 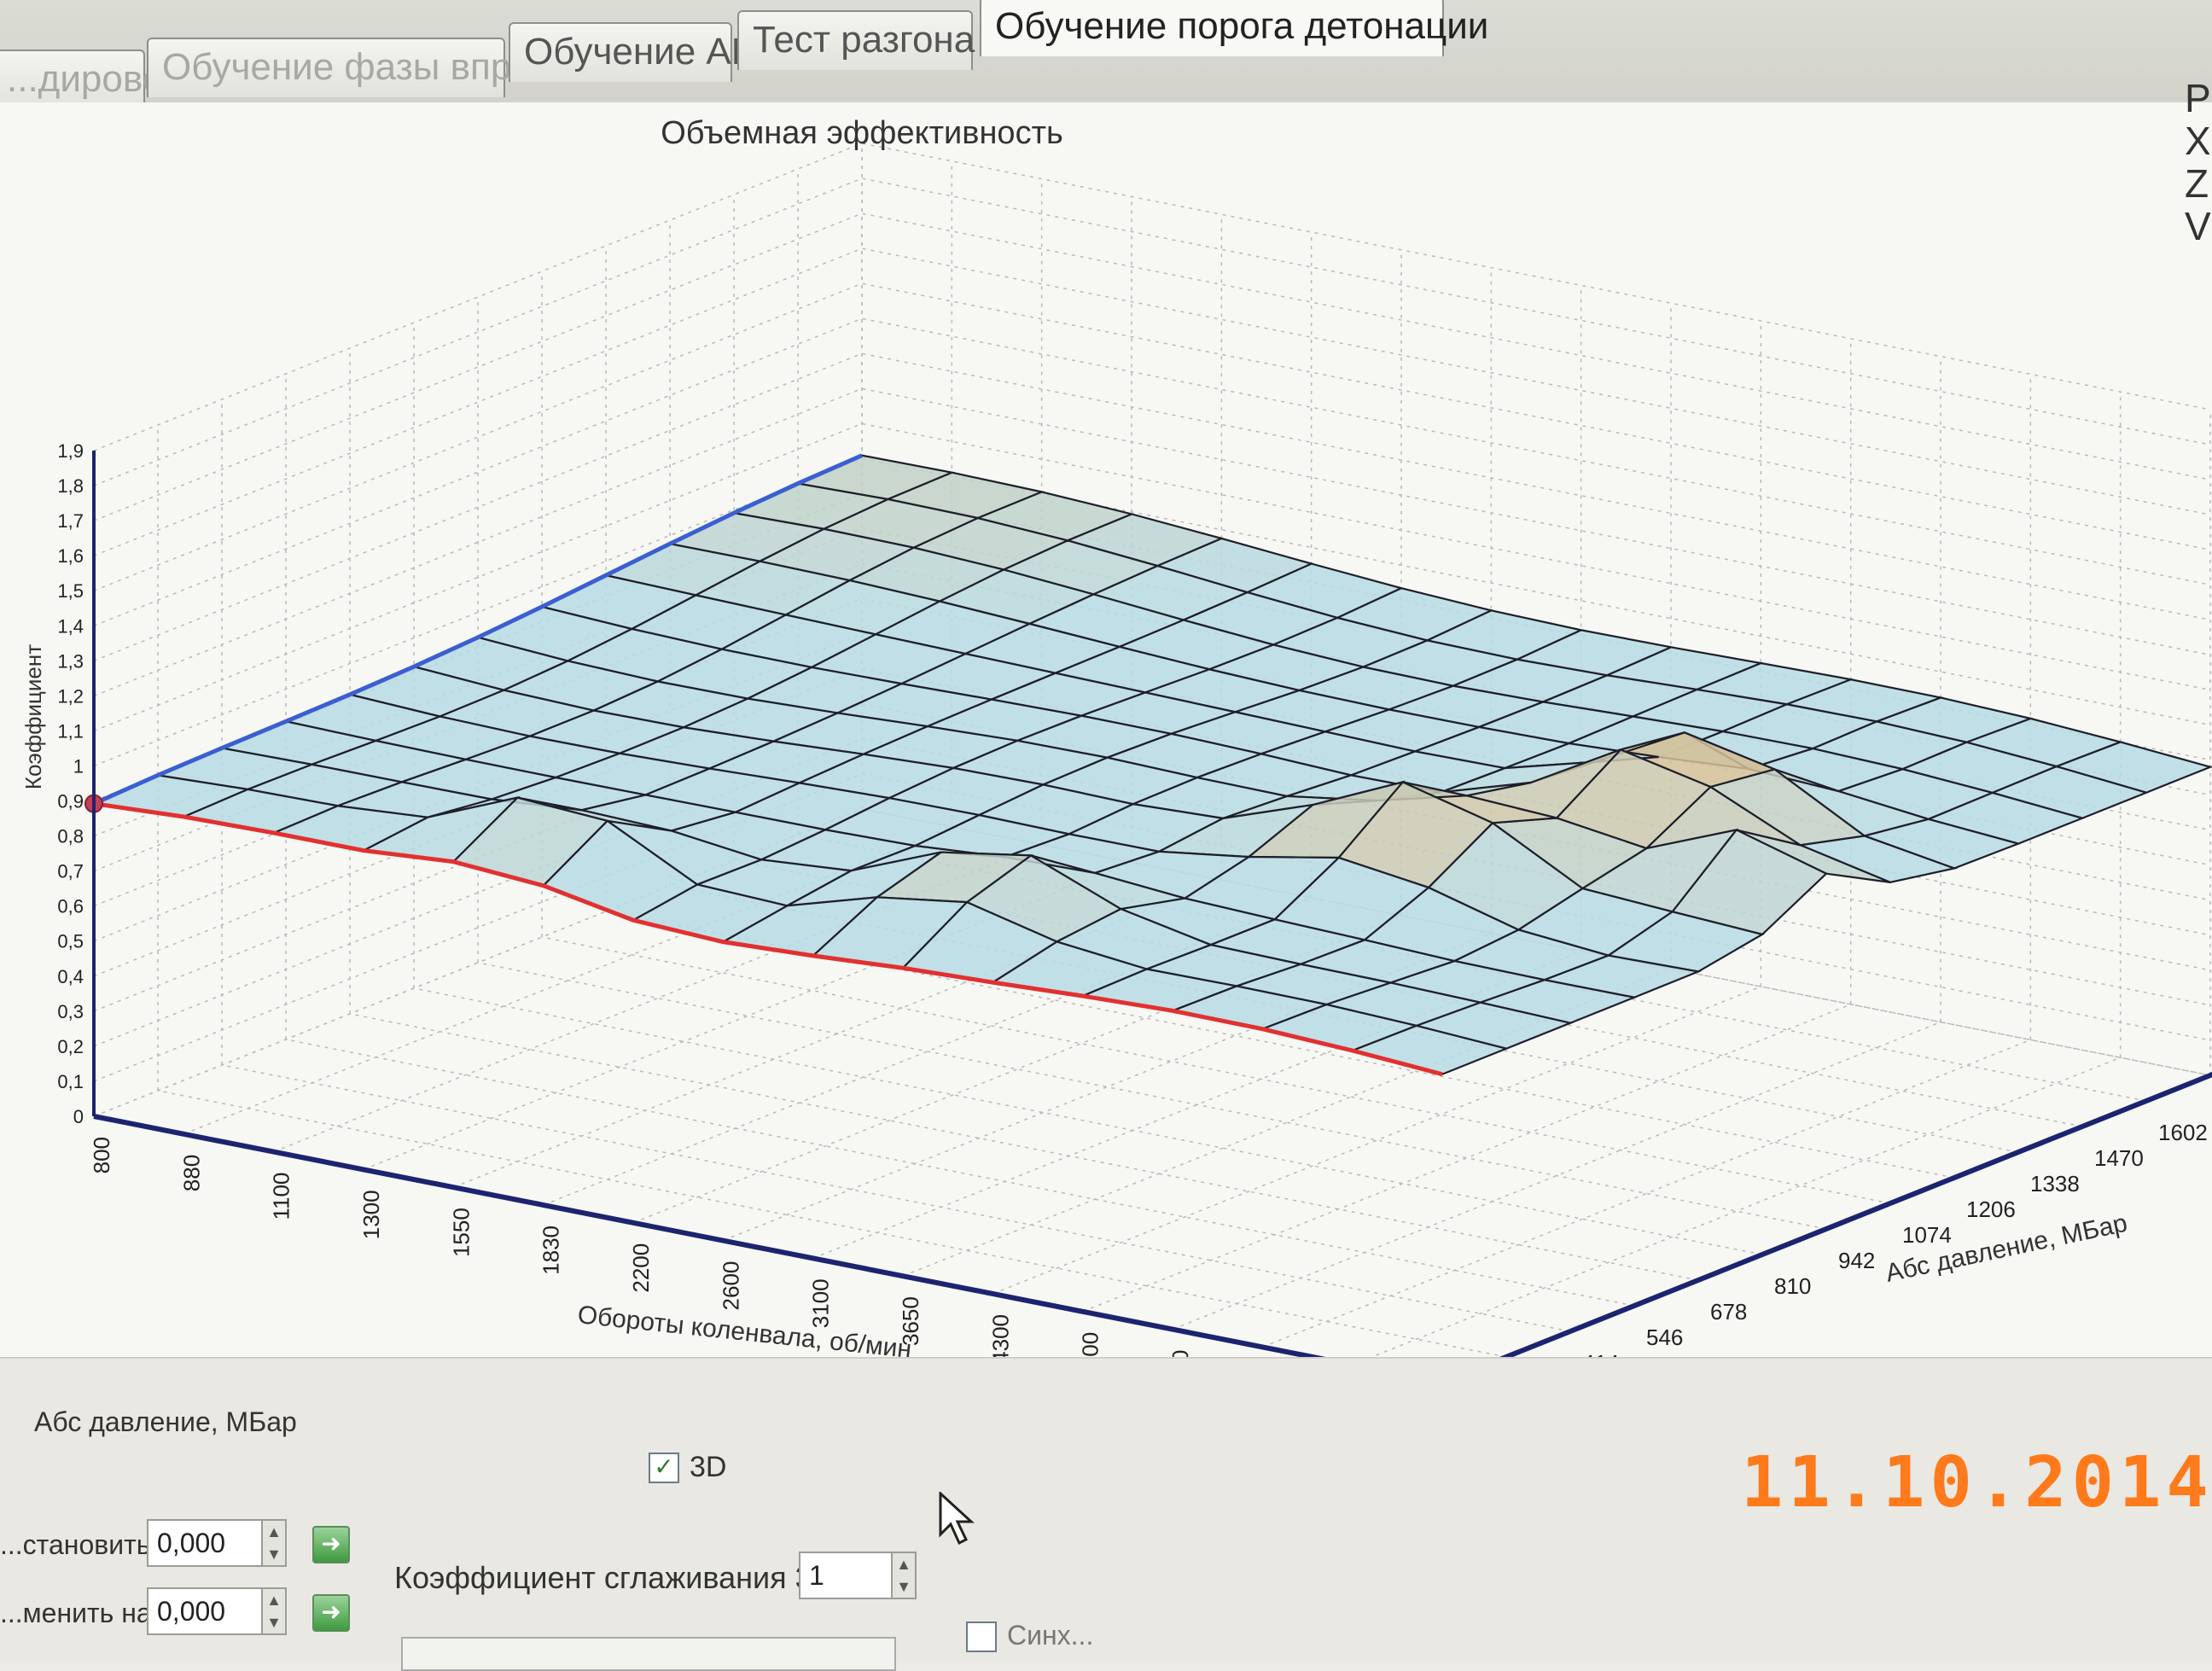 I want to click on set-value-spinner: ▲ ▼, so click(x=274, y=1543).